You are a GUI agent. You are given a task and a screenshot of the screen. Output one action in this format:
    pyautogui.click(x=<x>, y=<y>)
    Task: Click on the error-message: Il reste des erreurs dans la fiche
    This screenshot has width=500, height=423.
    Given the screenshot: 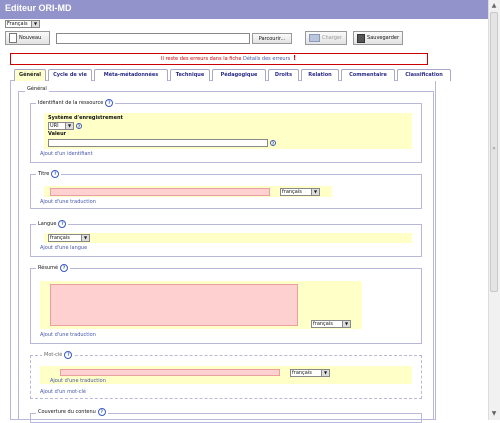 What is the action you would take?
    pyautogui.click(x=201, y=59)
    